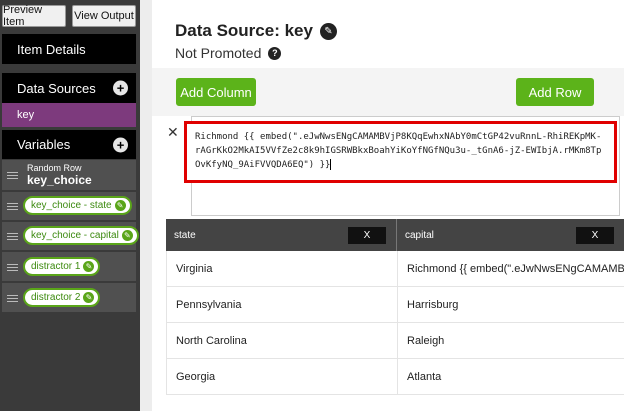  What do you see at coordinates (44, 144) in the screenshot?
I see `variables-label: Variables` at bounding box center [44, 144].